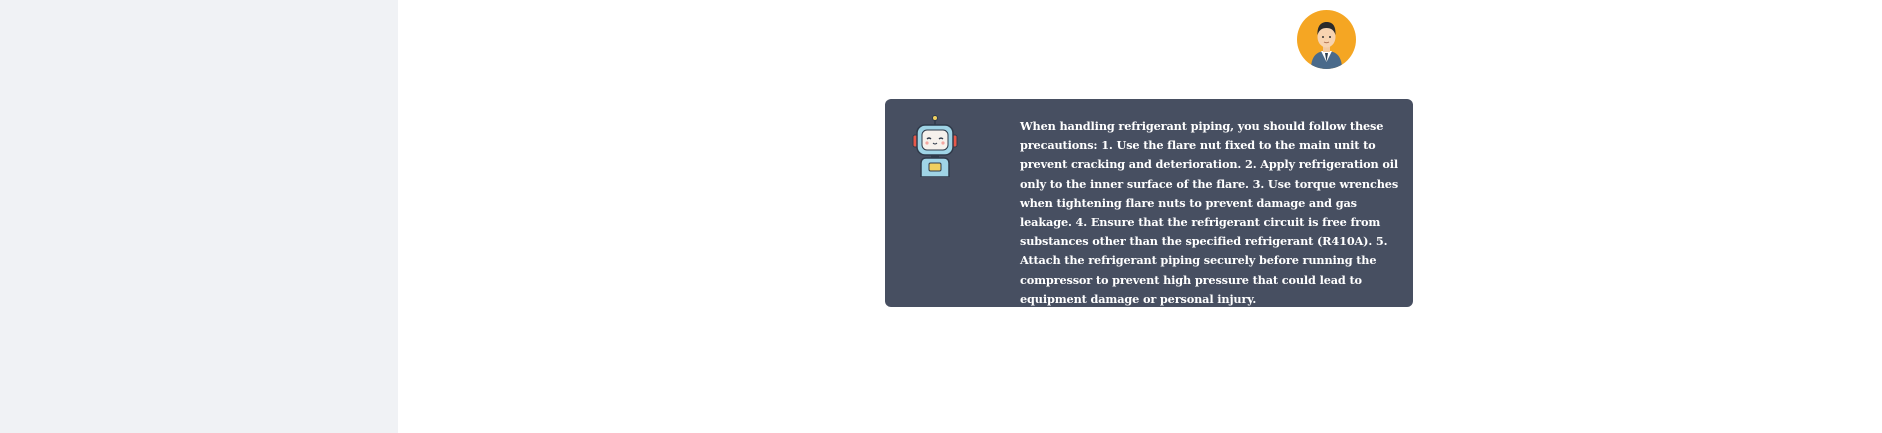 The image size is (1882, 433). I want to click on robot-avatar-icon, so click(935, 146).